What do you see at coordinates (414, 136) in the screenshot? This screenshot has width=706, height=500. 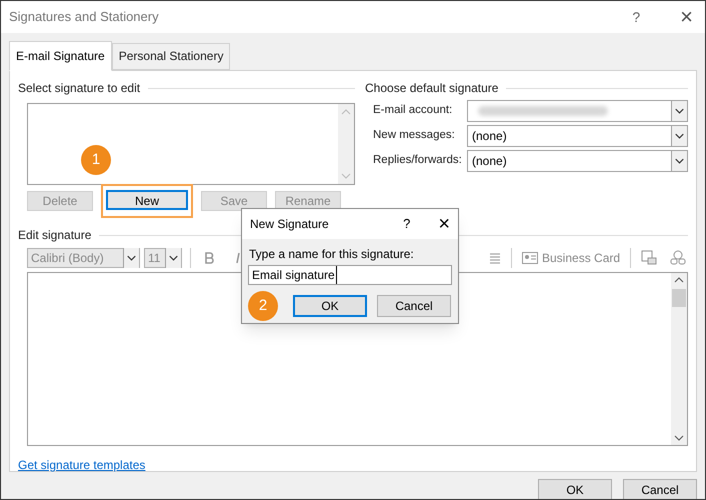 I see `field-label: New messages:` at bounding box center [414, 136].